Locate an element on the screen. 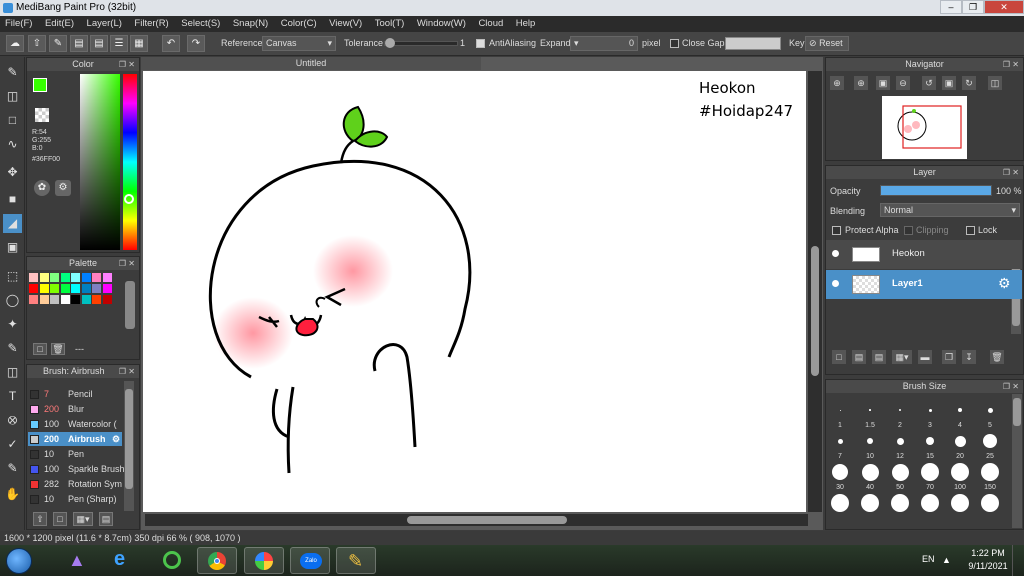  vertical-scrollbar is located at coordinates (815, 291).